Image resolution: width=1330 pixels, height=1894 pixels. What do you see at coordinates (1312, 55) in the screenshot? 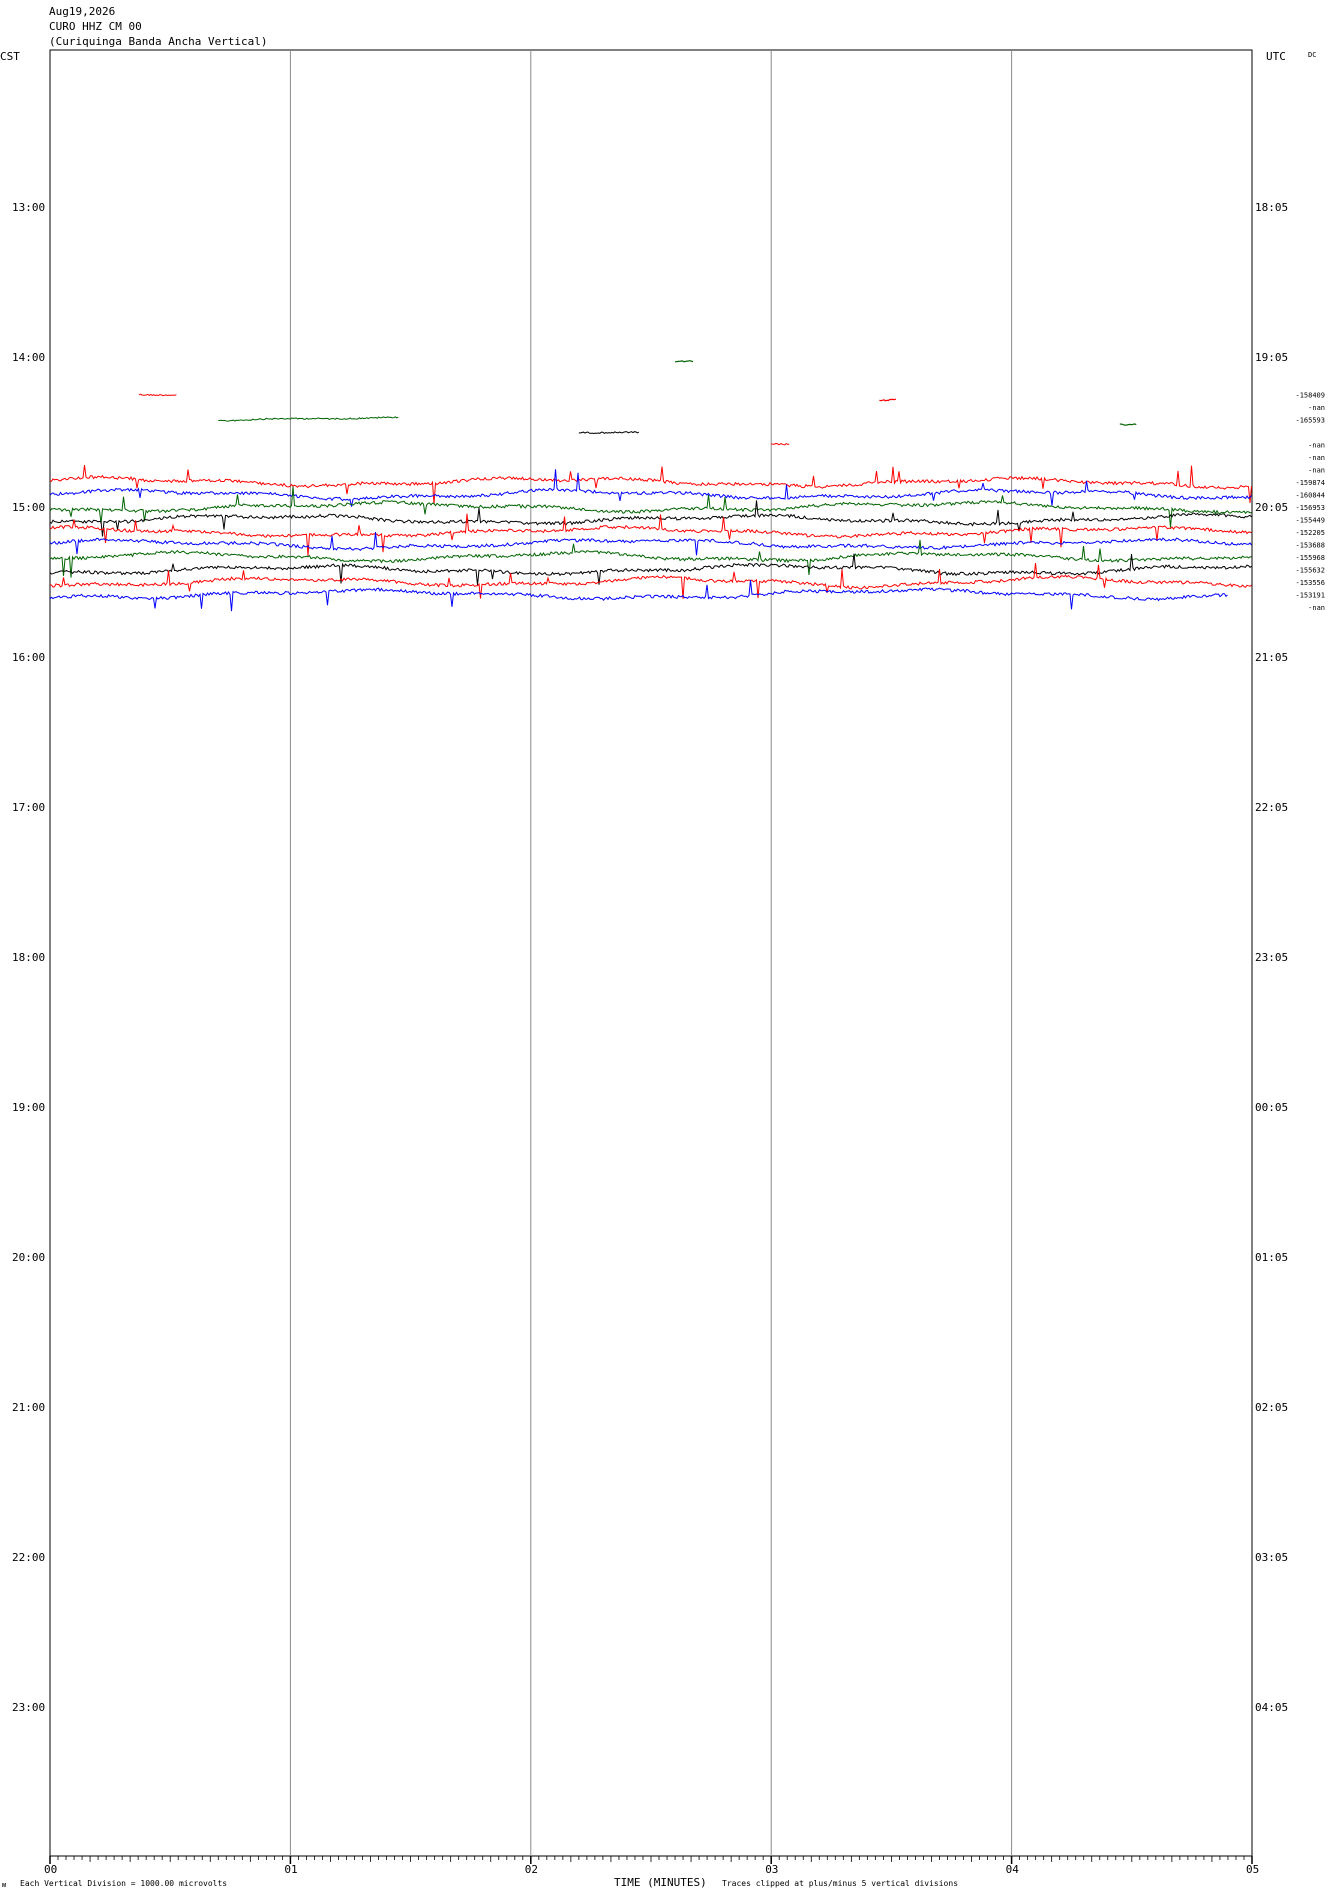
I see `corner-label: DC` at bounding box center [1312, 55].